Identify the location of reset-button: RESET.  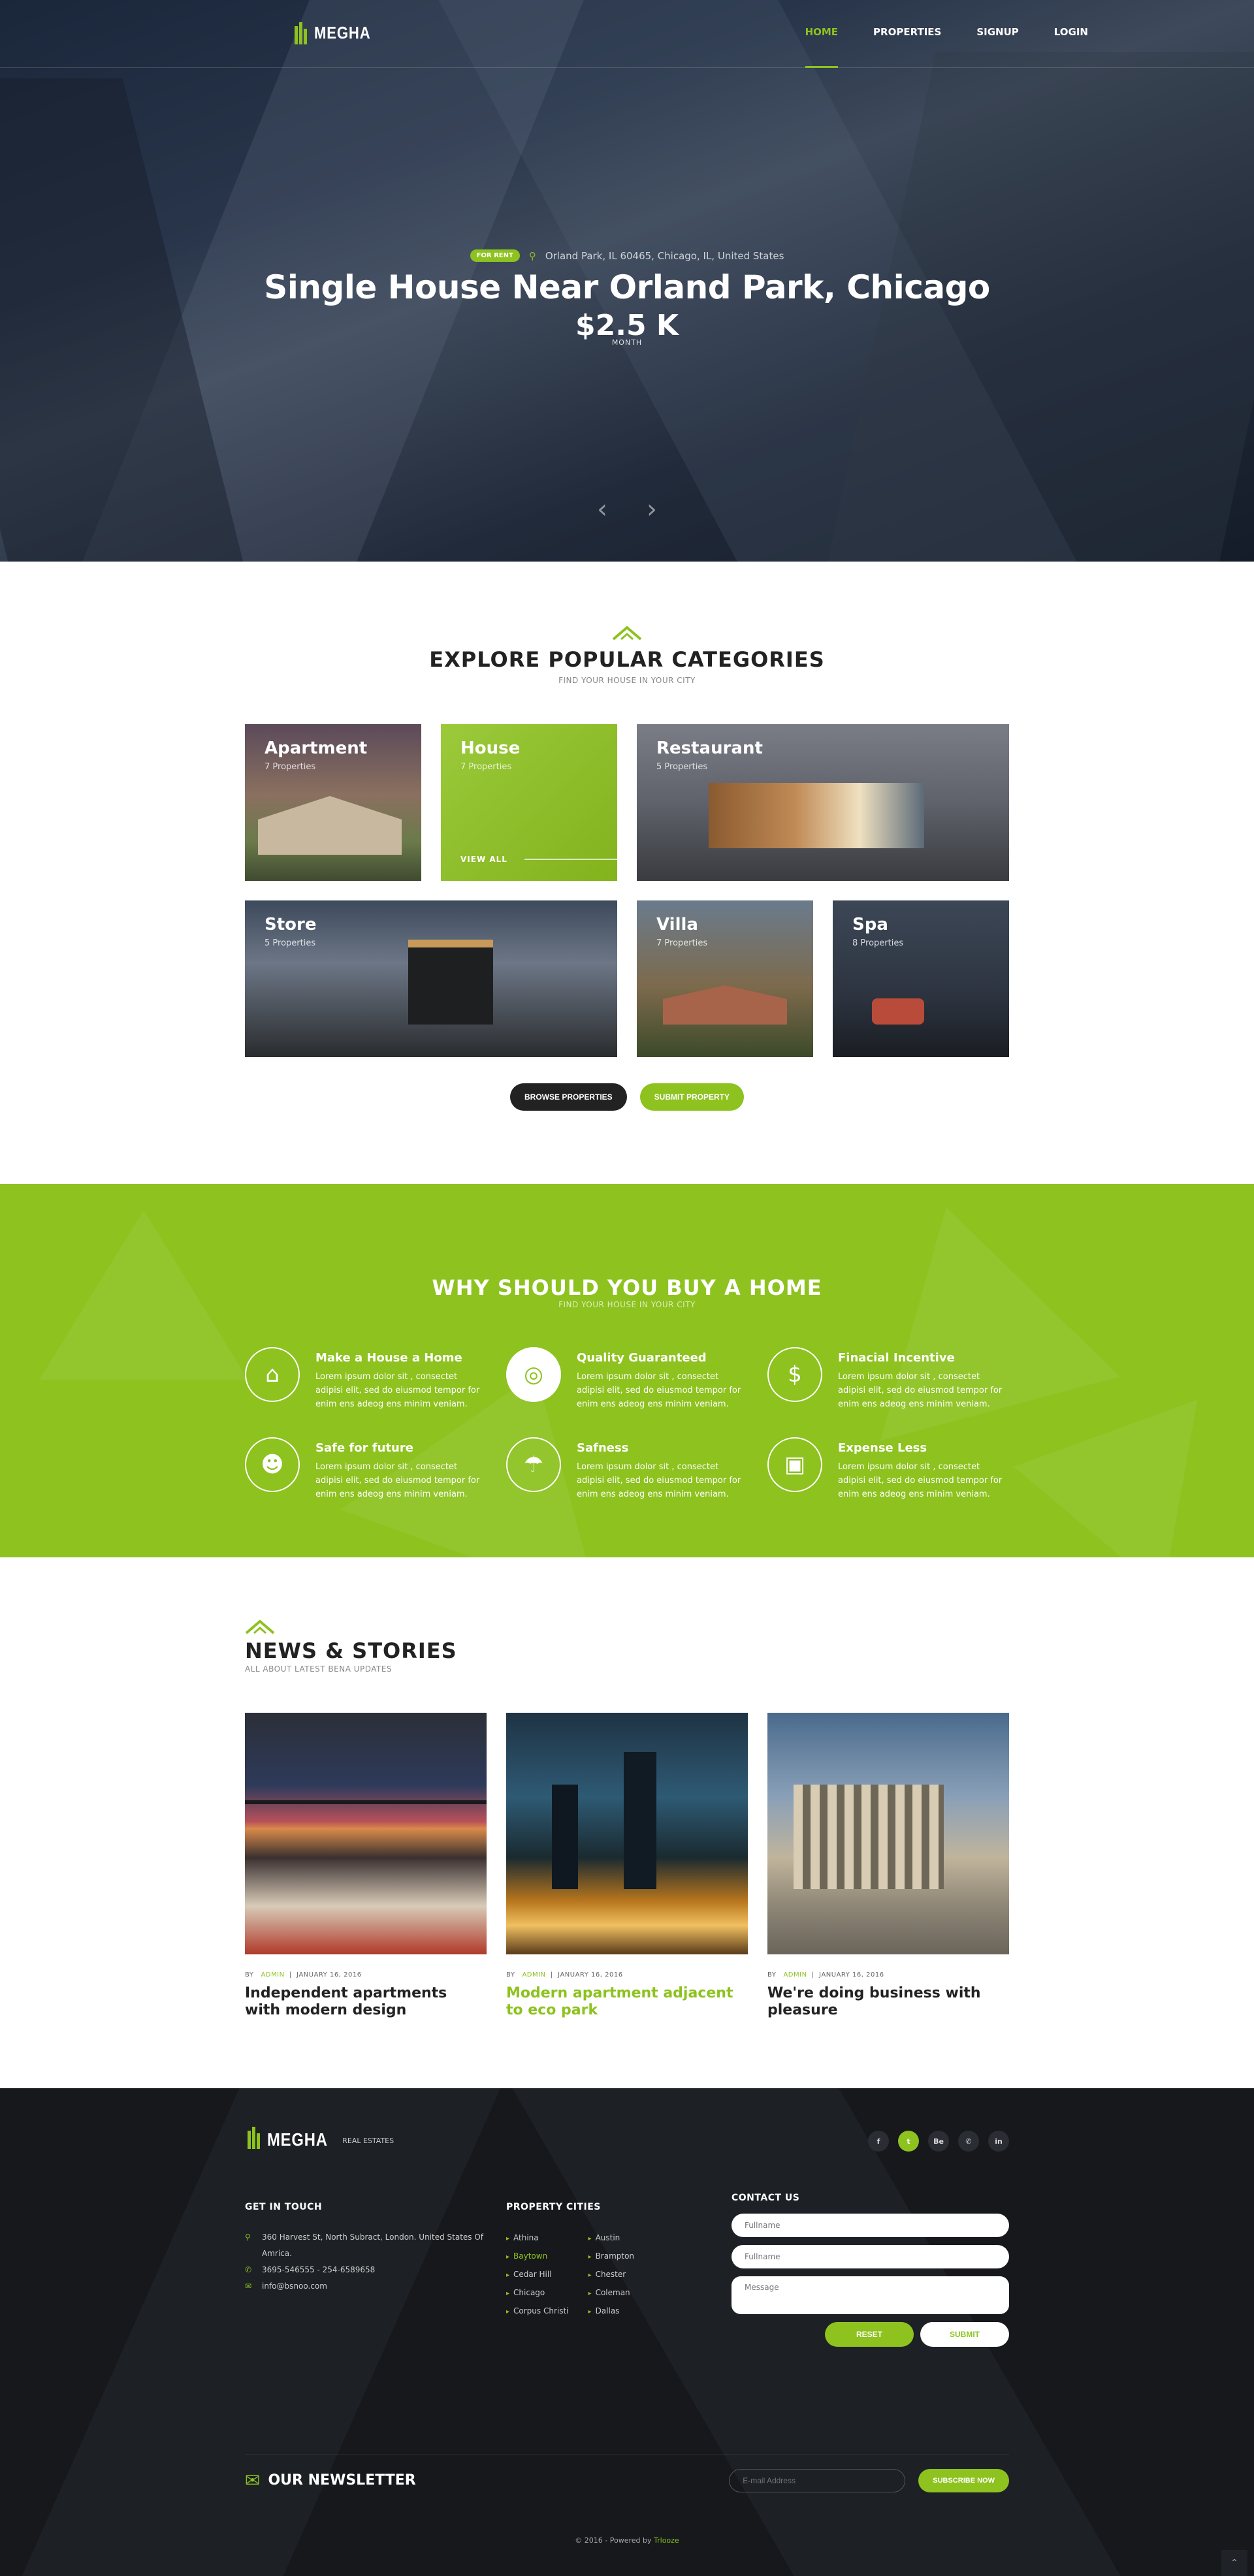
(869, 2334).